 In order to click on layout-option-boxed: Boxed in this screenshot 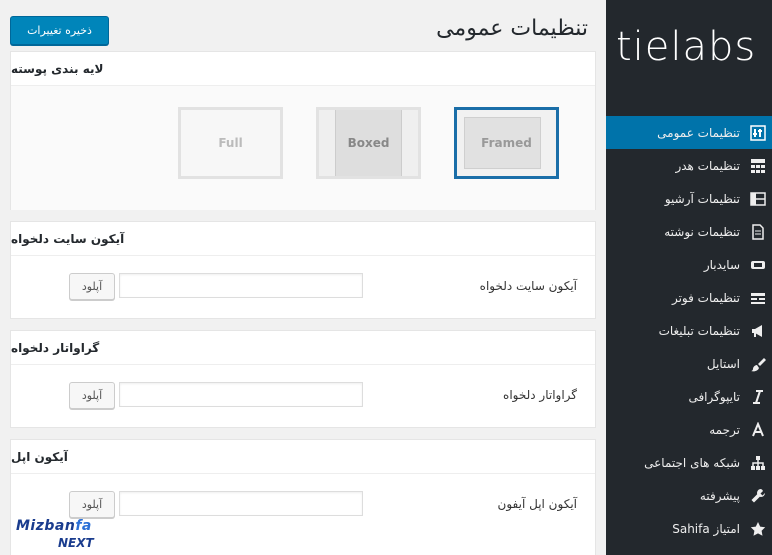, I will do `click(368, 143)`.